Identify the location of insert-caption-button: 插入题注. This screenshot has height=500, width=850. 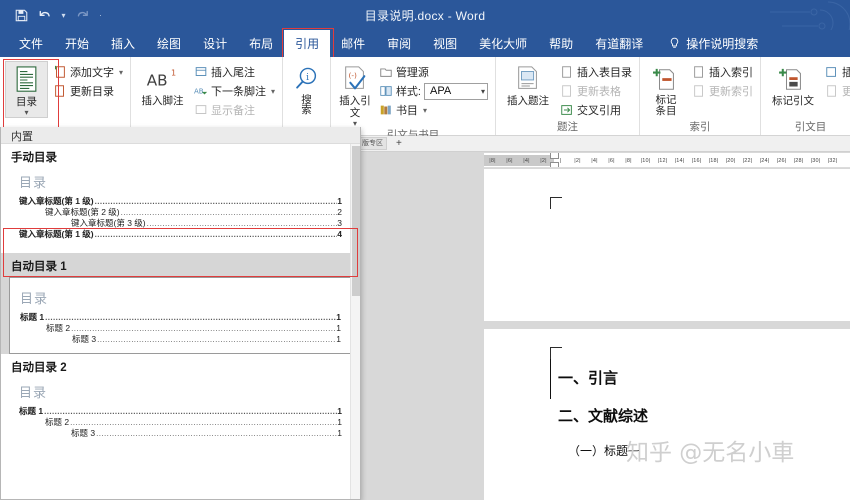
(528, 84).